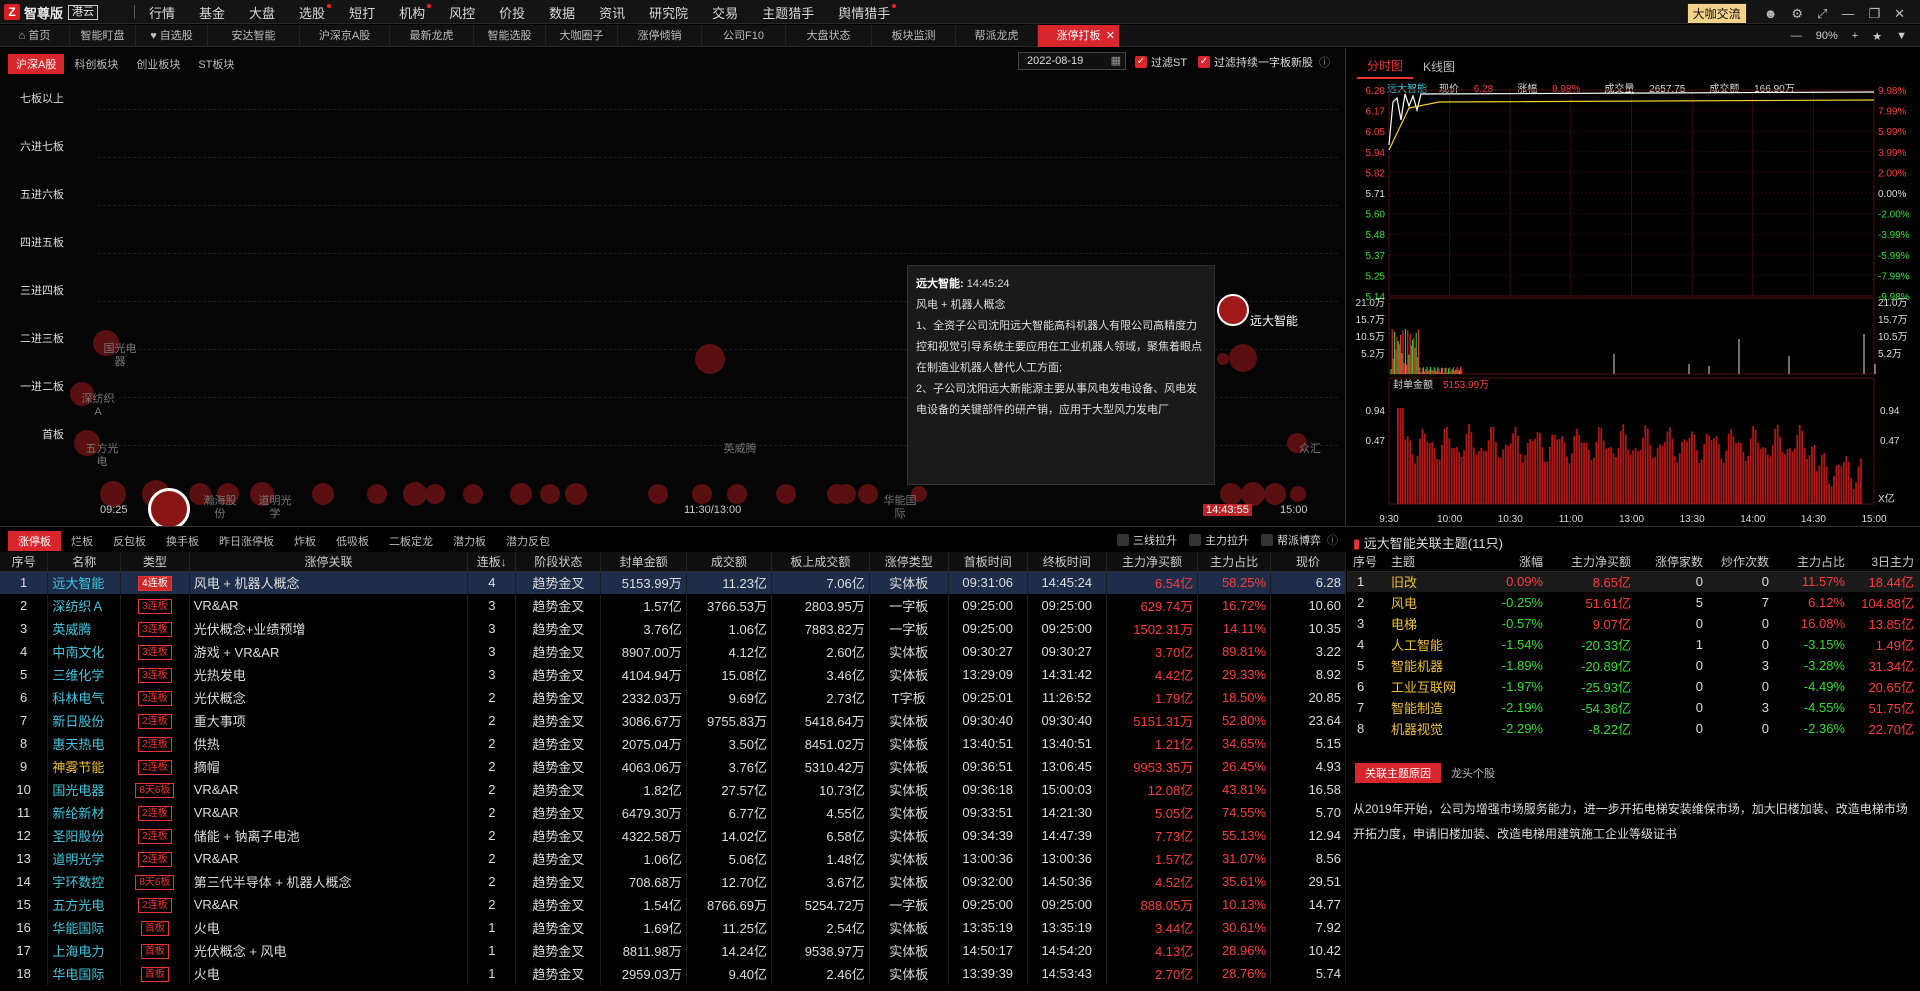 Image resolution: width=1920 pixels, height=991 pixels. I want to click on highlight-stock-bubble, so click(1233, 310).